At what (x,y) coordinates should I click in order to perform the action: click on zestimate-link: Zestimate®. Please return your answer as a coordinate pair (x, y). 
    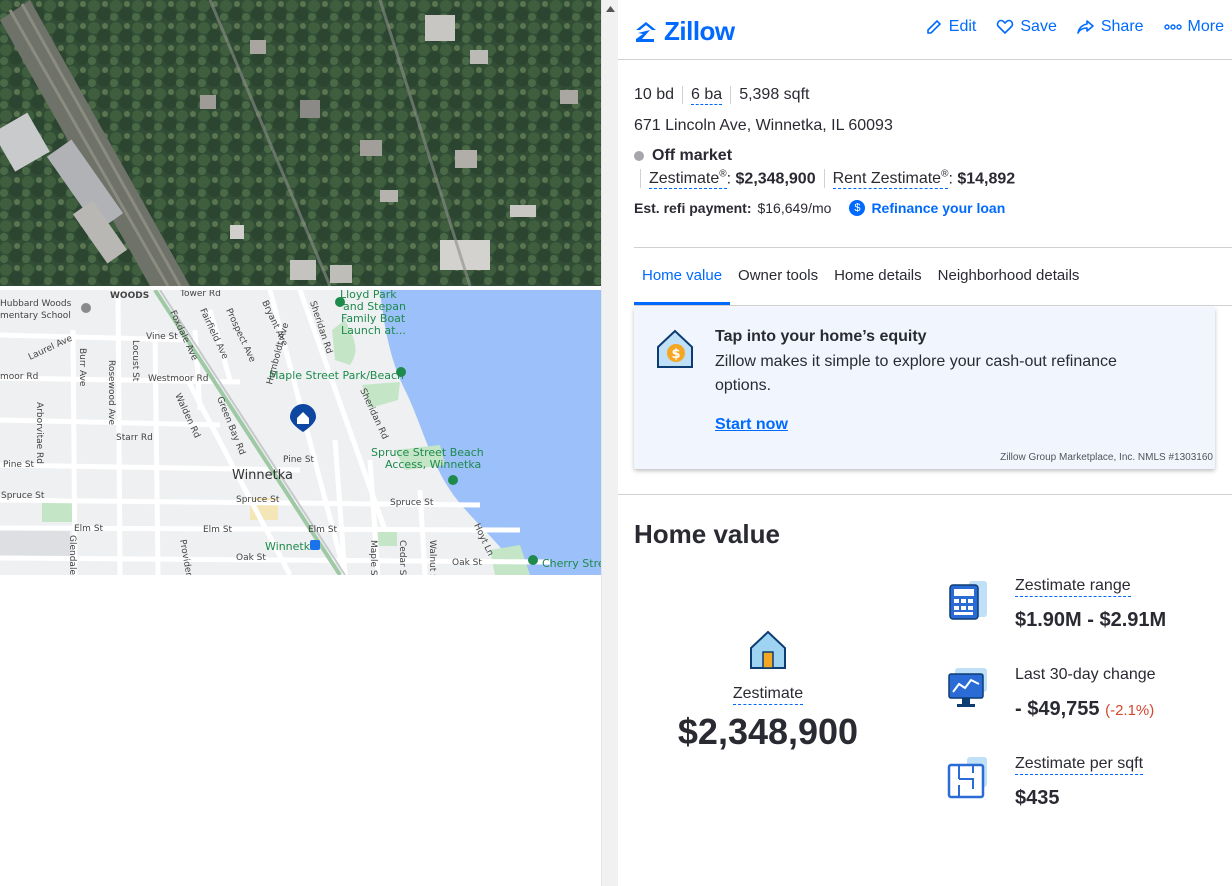
    Looking at the image, I should click on (688, 179).